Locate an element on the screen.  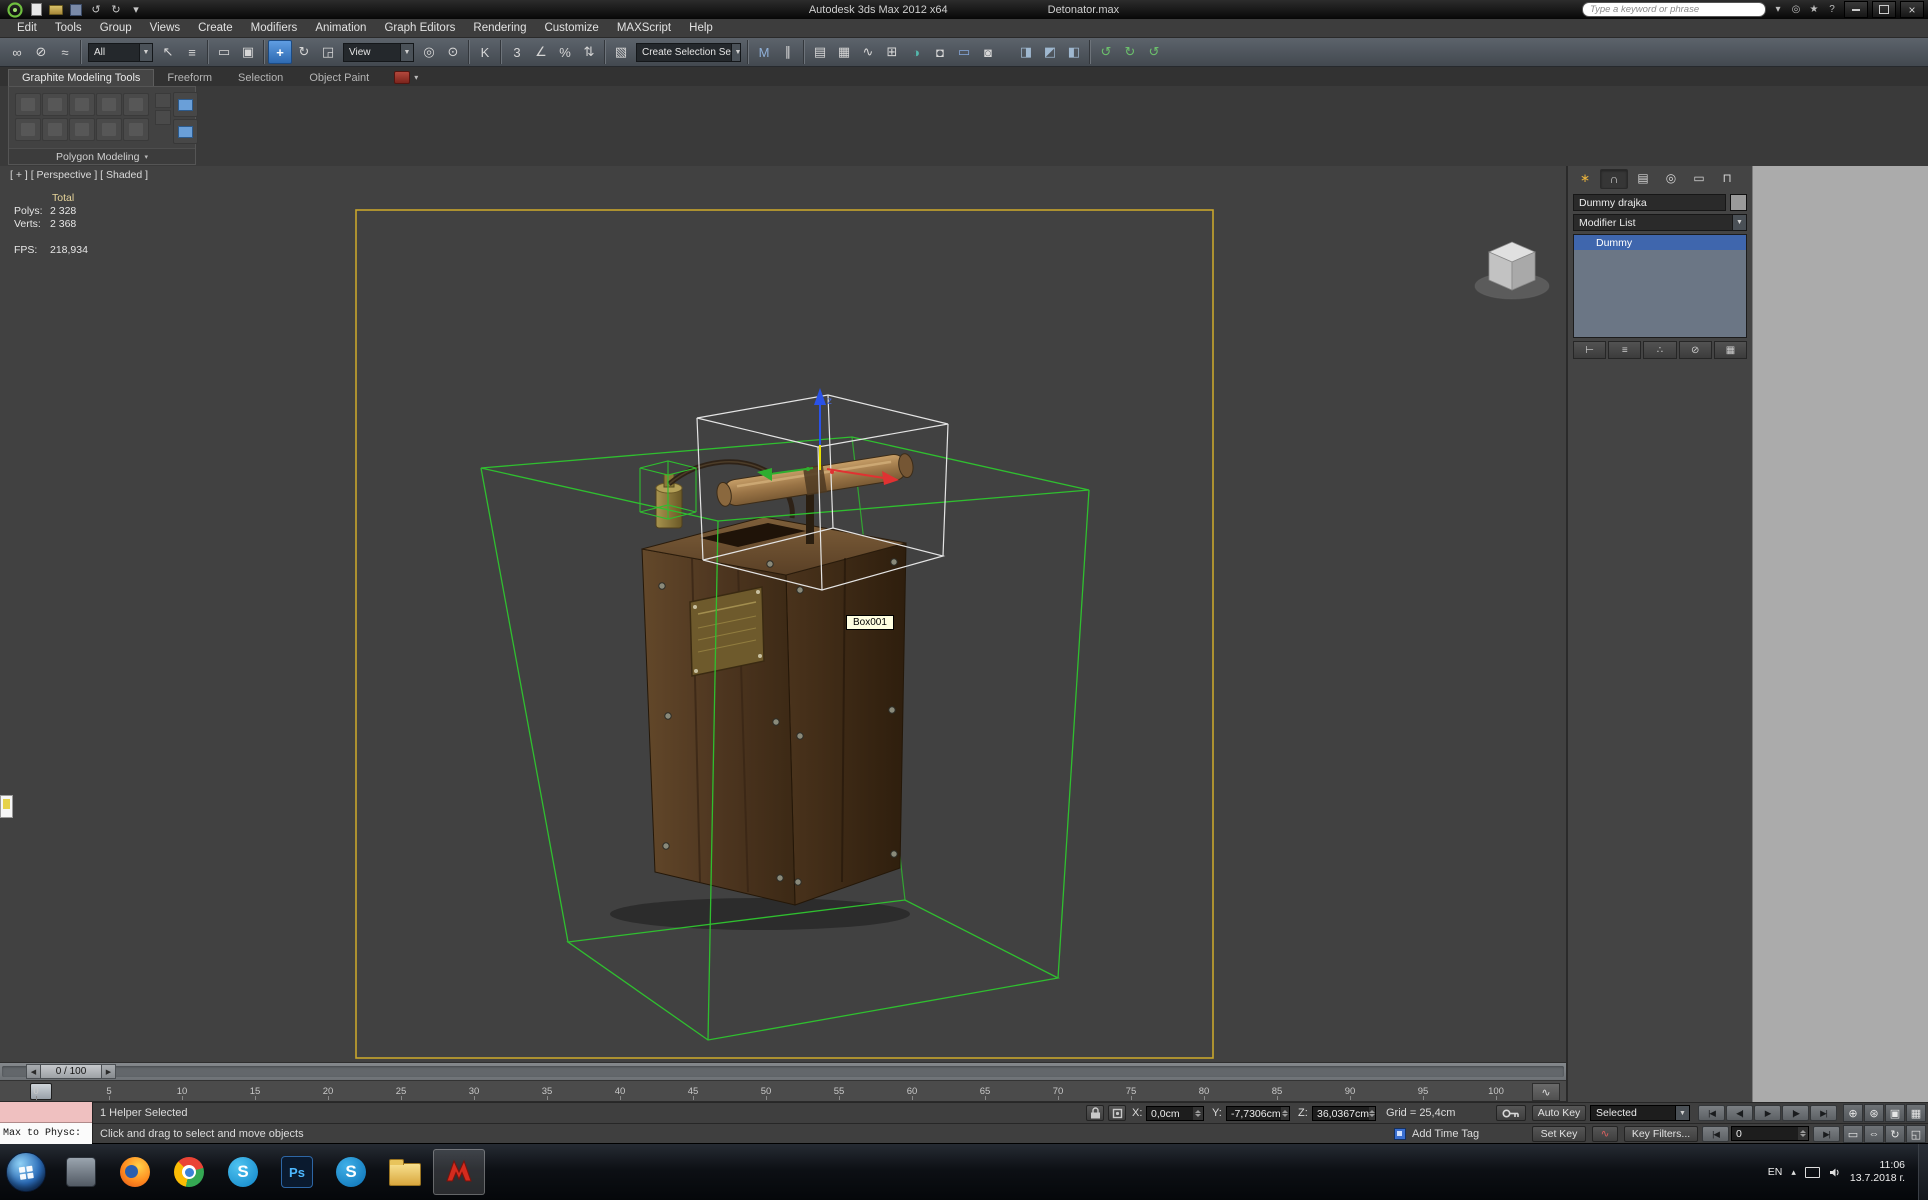
time-slider: ◀ 0 / 100 ▶ is located at coordinates (783, 1071).